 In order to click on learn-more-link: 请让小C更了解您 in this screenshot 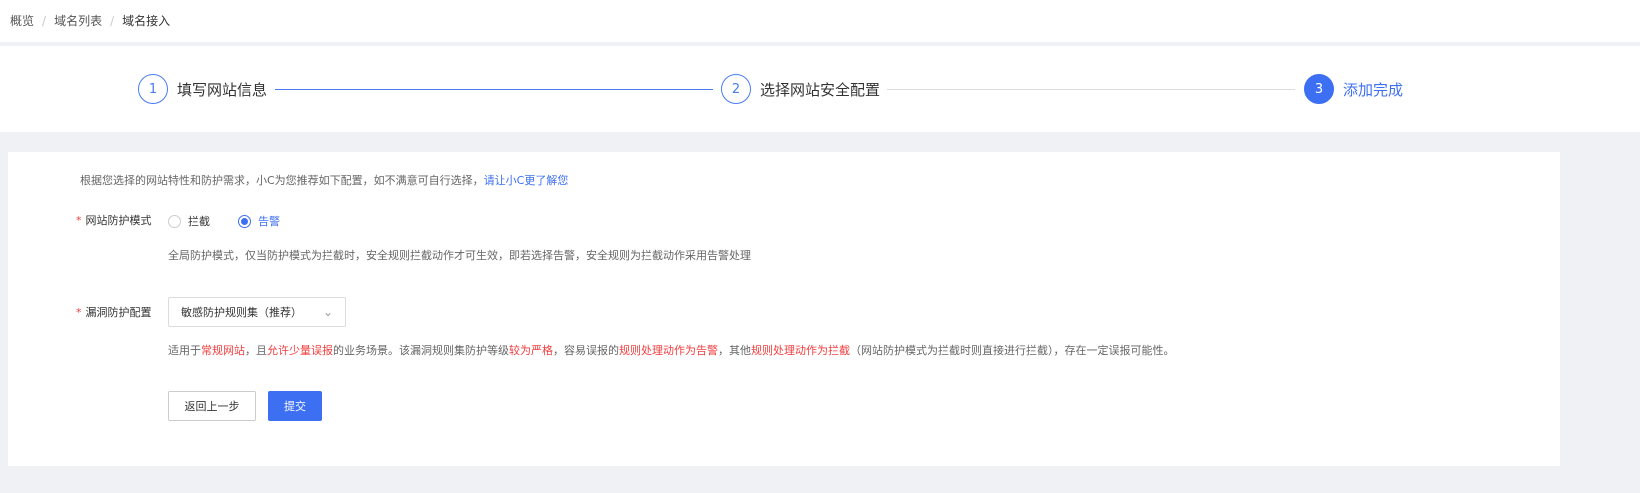, I will do `click(526, 180)`.